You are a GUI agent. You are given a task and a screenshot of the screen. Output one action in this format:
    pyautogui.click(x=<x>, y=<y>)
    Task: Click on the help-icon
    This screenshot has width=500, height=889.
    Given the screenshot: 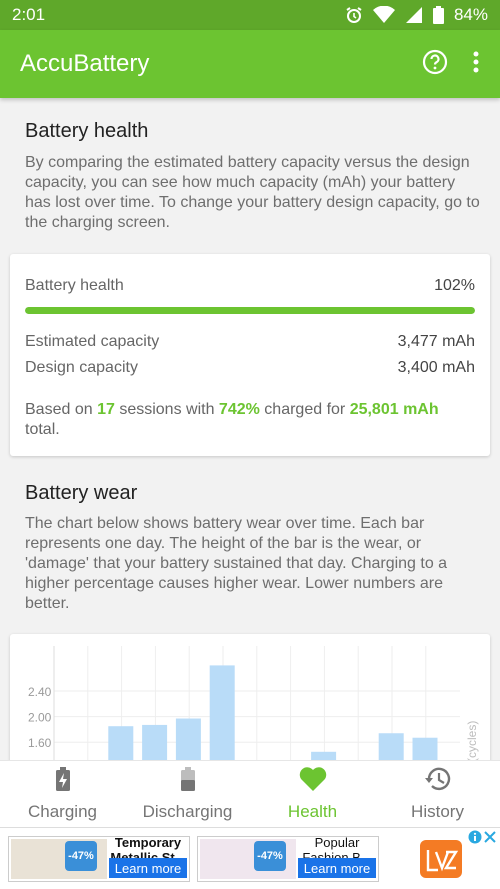 What is the action you would take?
    pyautogui.click(x=435, y=64)
    